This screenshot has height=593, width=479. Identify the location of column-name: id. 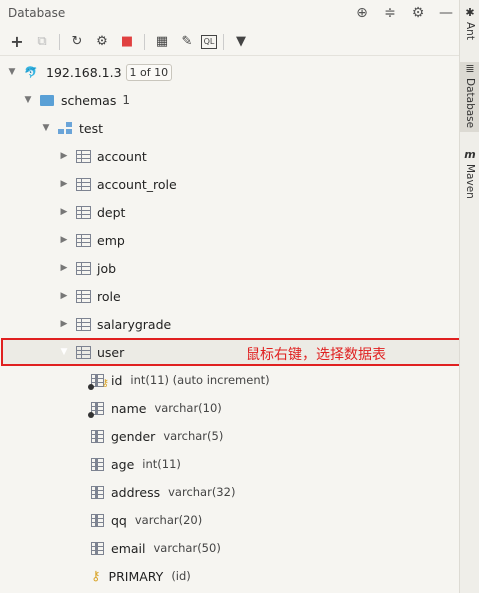
(117, 380).